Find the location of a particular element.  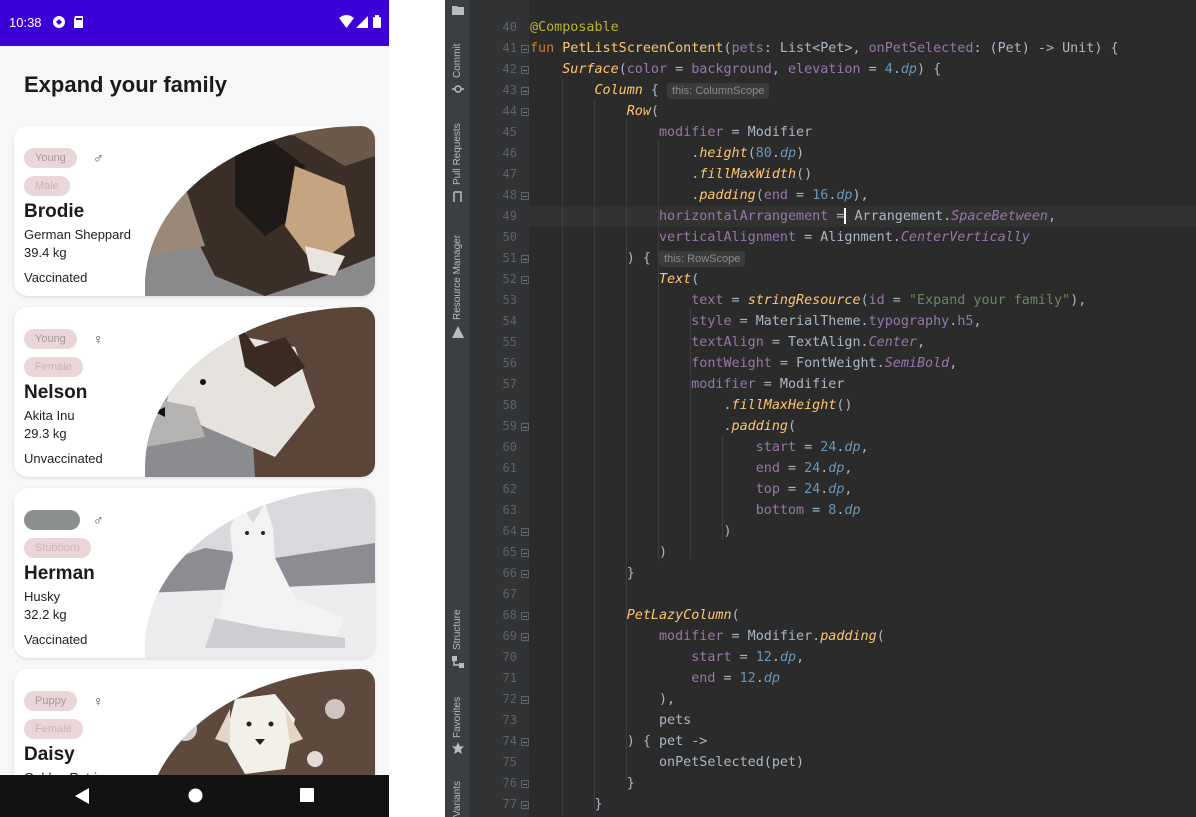

tool-tab-resource-manager: Resource Manager is located at coordinates (458, 277).